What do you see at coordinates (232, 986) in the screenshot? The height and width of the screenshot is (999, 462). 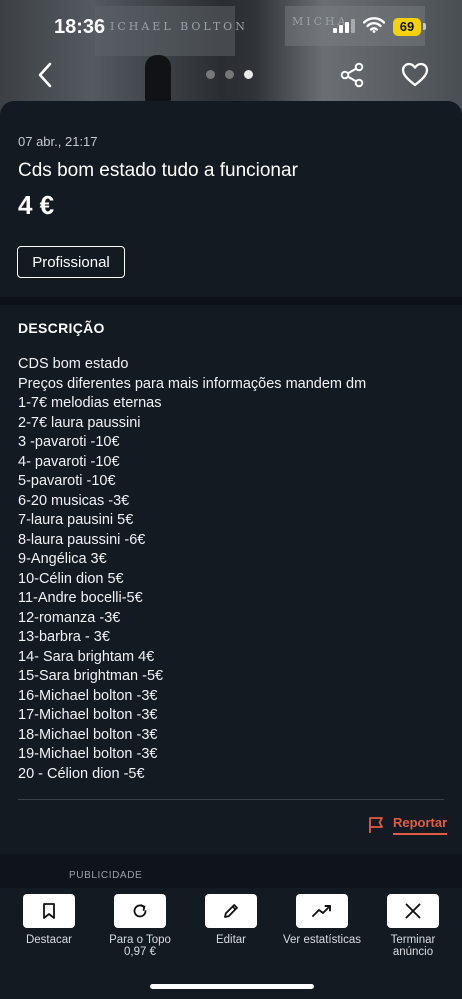 I see `home-indicator` at bounding box center [232, 986].